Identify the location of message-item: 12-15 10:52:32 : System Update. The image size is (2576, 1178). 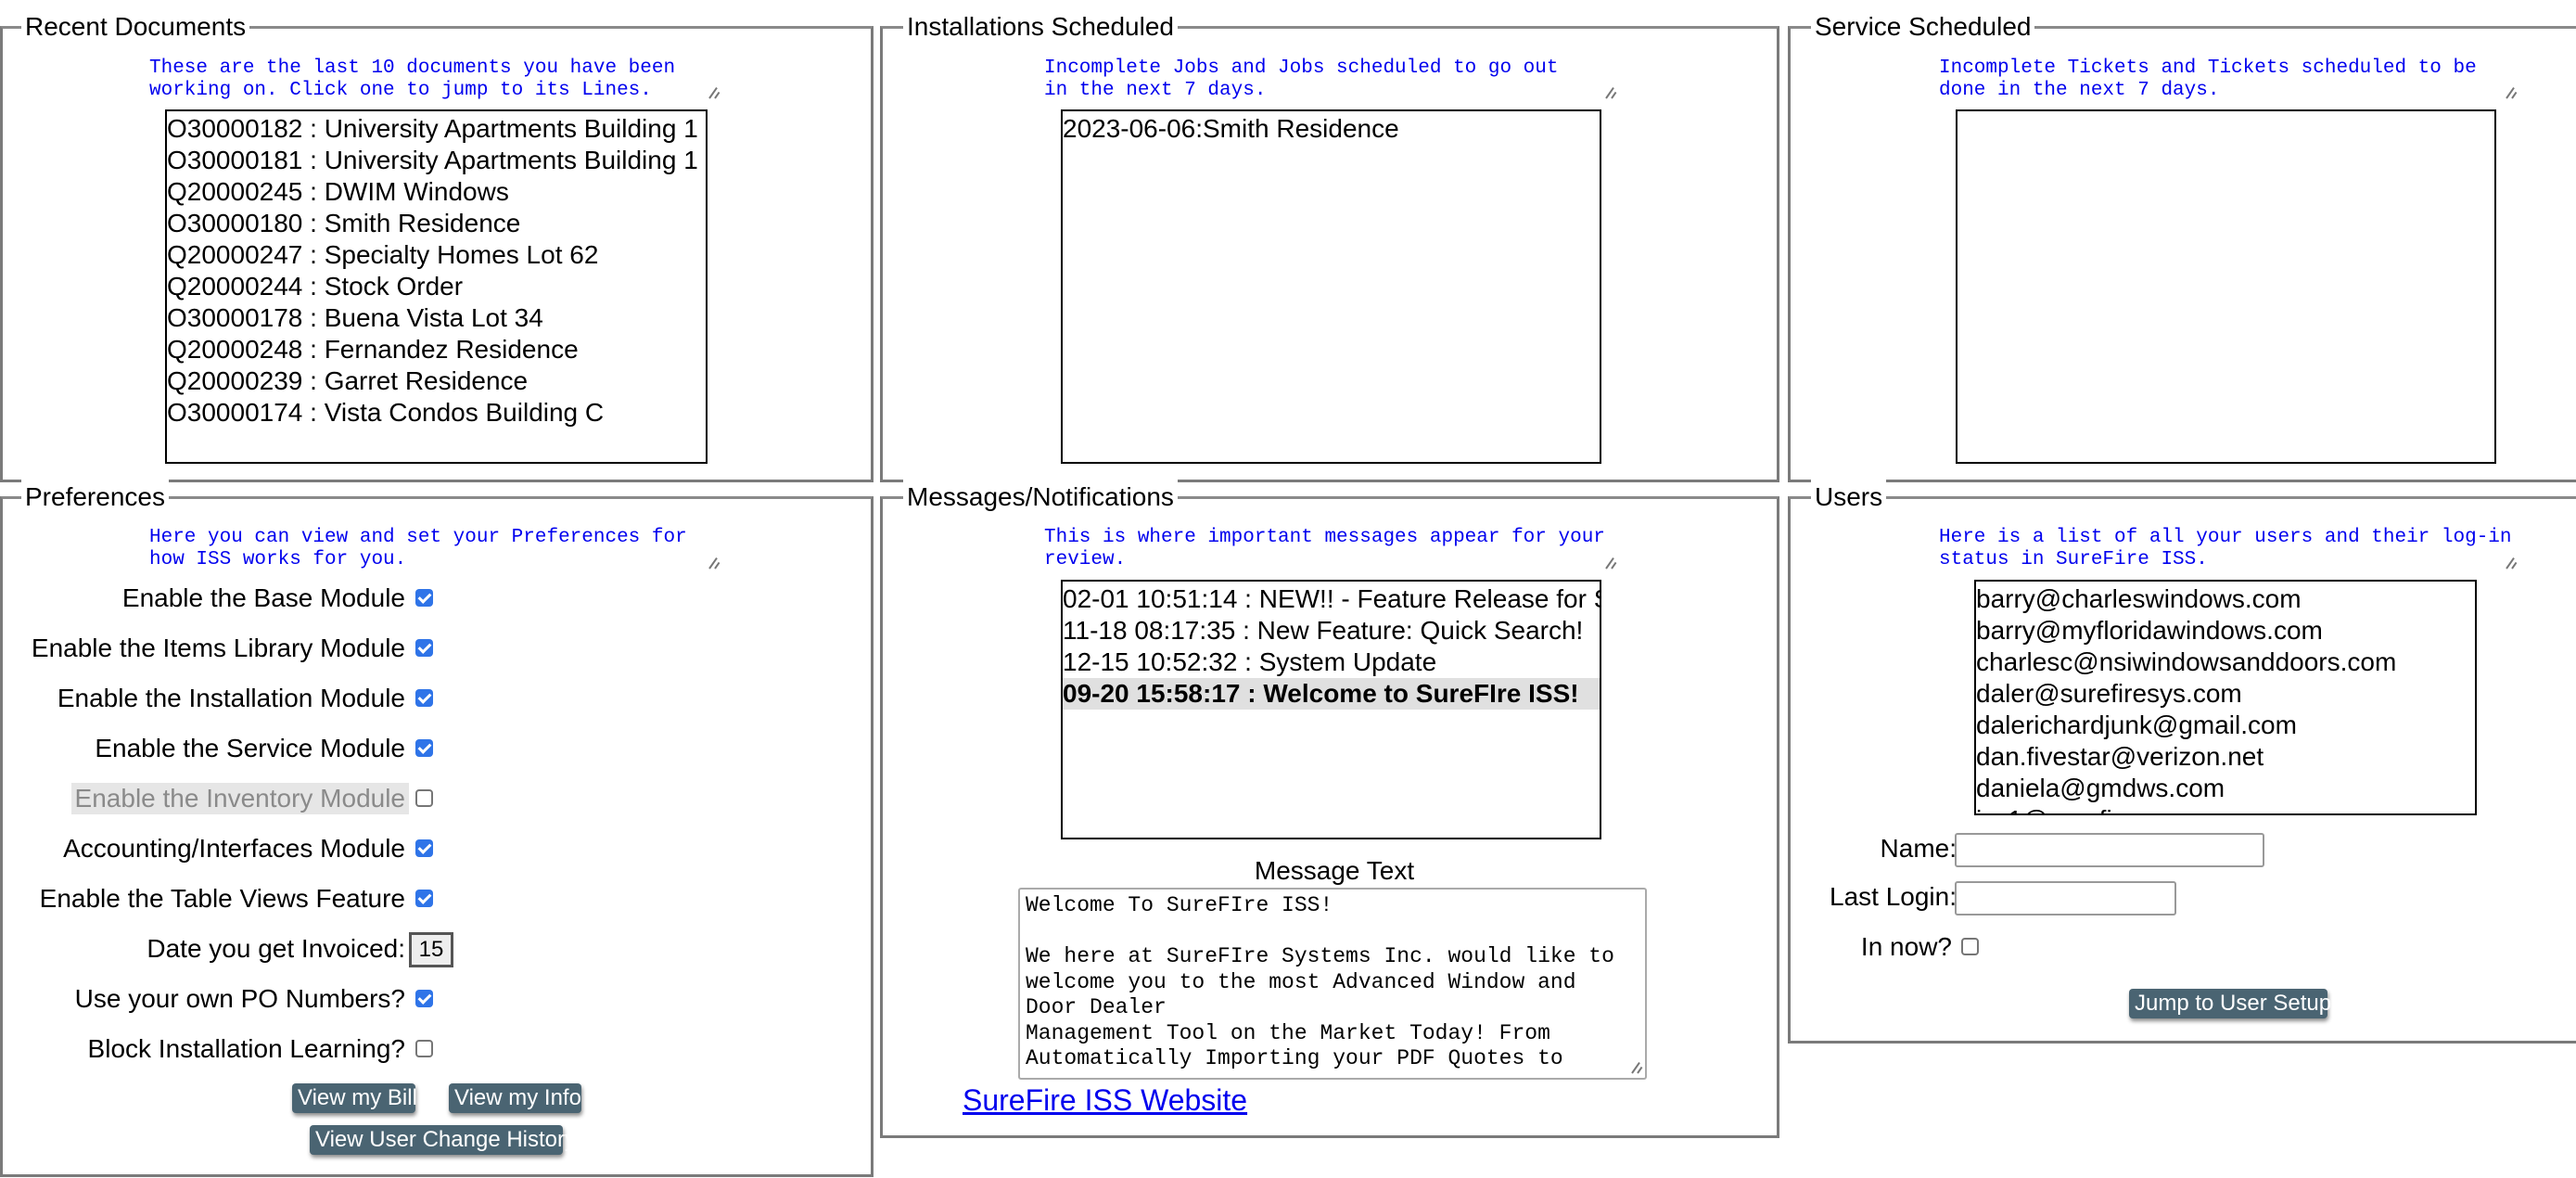
(1331, 662).